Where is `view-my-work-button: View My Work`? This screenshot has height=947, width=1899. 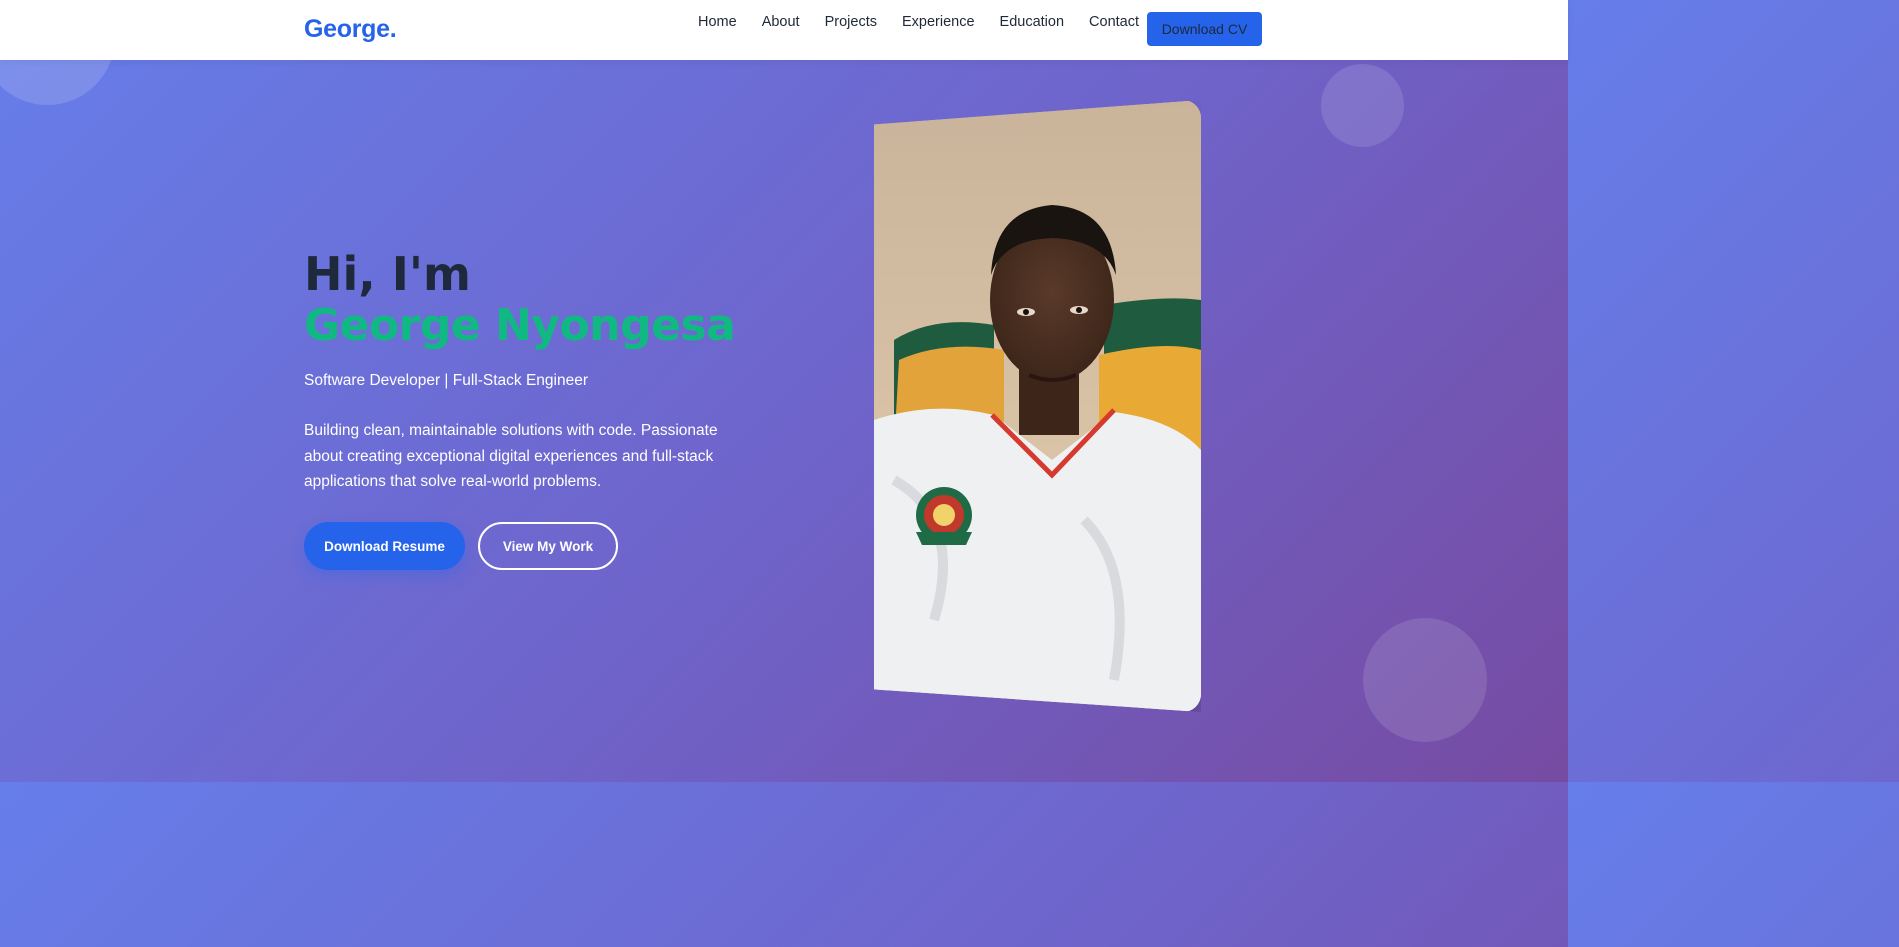
view-my-work-button: View My Work is located at coordinates (548, 546).